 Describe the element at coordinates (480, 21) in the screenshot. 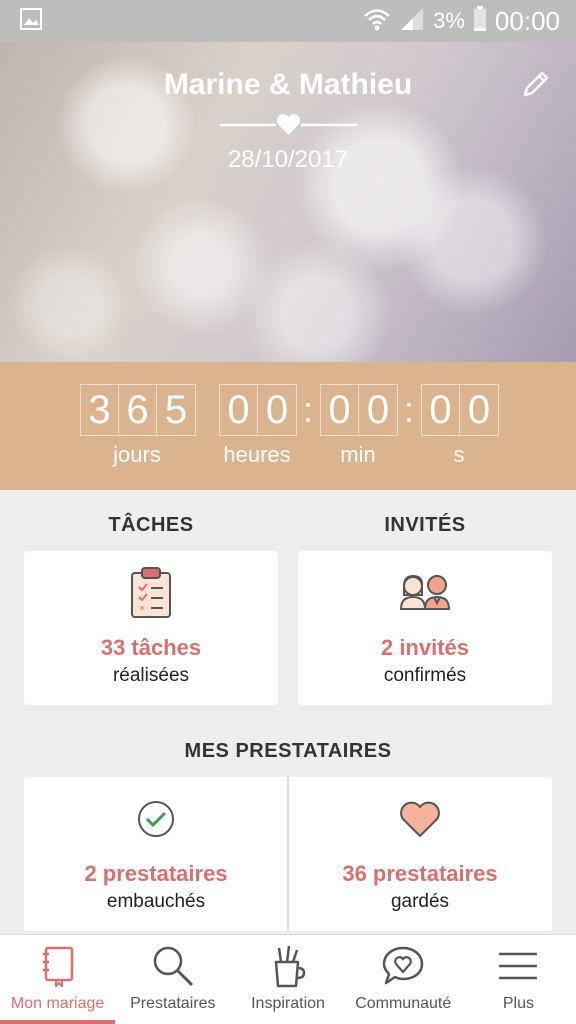

I see `battery-icon` at that location.